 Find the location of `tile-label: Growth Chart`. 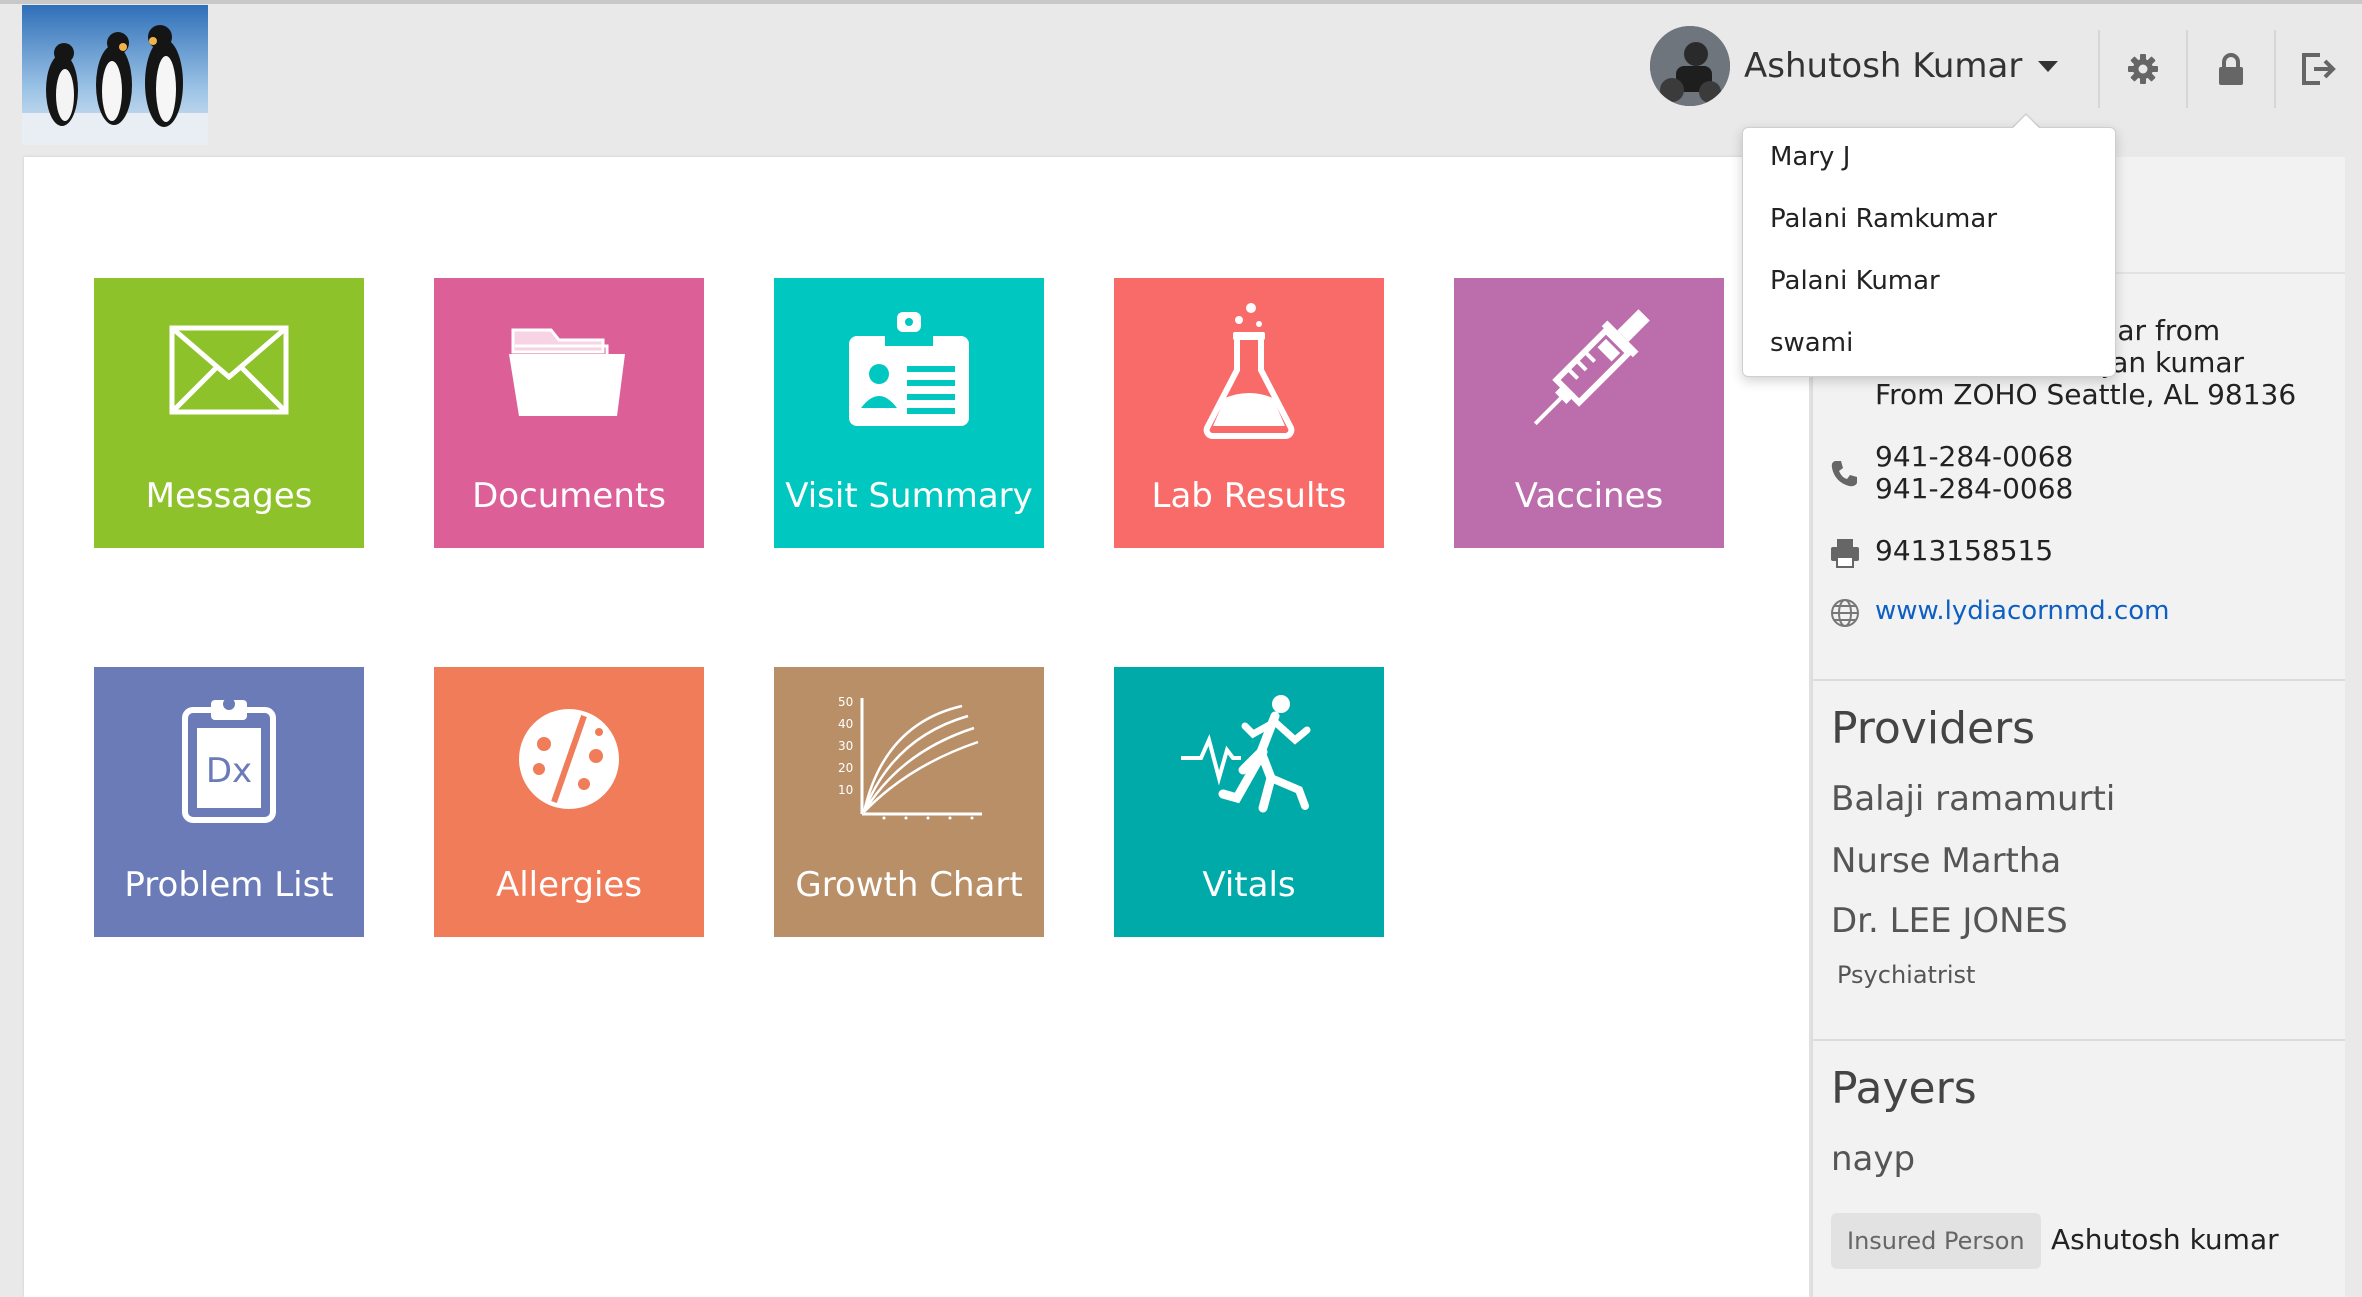

tile-label: Growth Chart is located at coordinates (909, 885).